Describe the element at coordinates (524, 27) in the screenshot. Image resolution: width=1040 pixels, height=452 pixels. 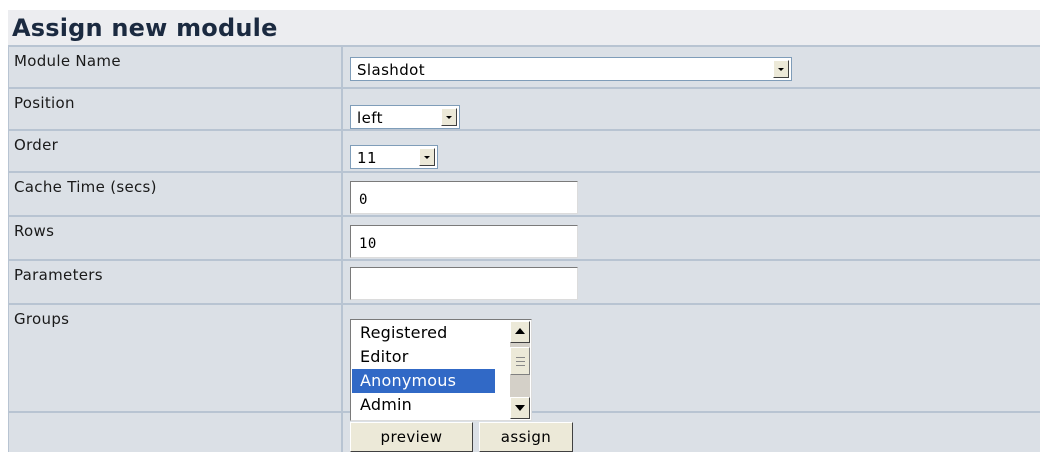
I see `panel-title-bar: Assign new module` at that location.